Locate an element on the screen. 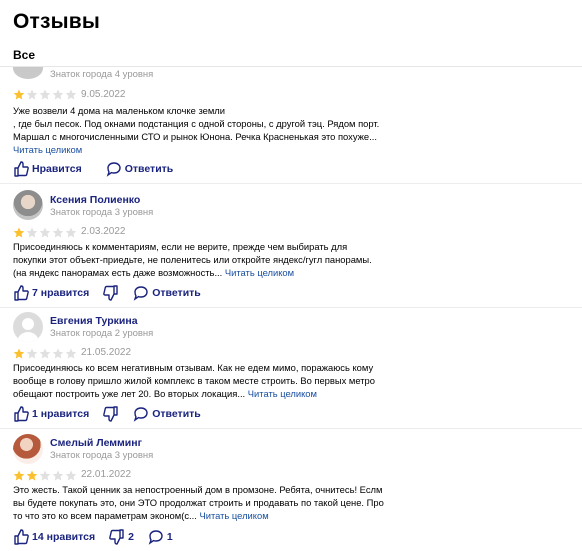 This screenshot has width=582, height=551. default-avatar-icon is located at coordinates (28, 330).